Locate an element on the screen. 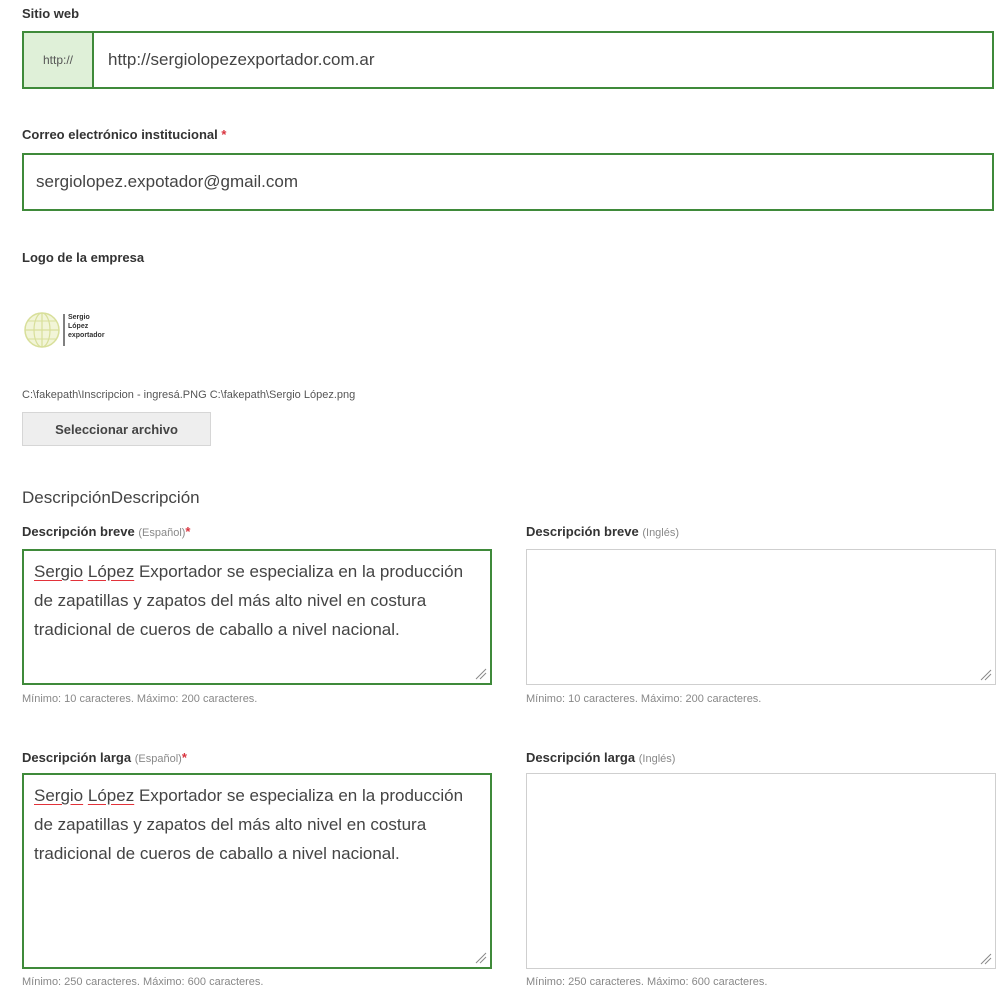 The image size is (1005, 990). short-desc-es-label: Descripción breve (Español)* is located at coordinates (106, 531).